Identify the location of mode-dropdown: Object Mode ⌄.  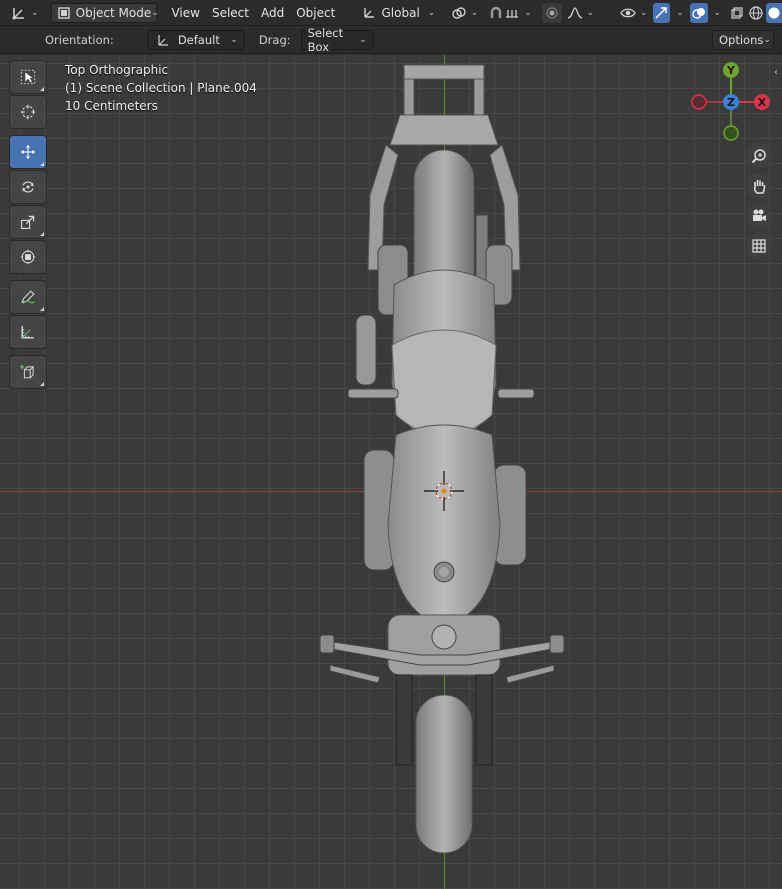
(104, 12).